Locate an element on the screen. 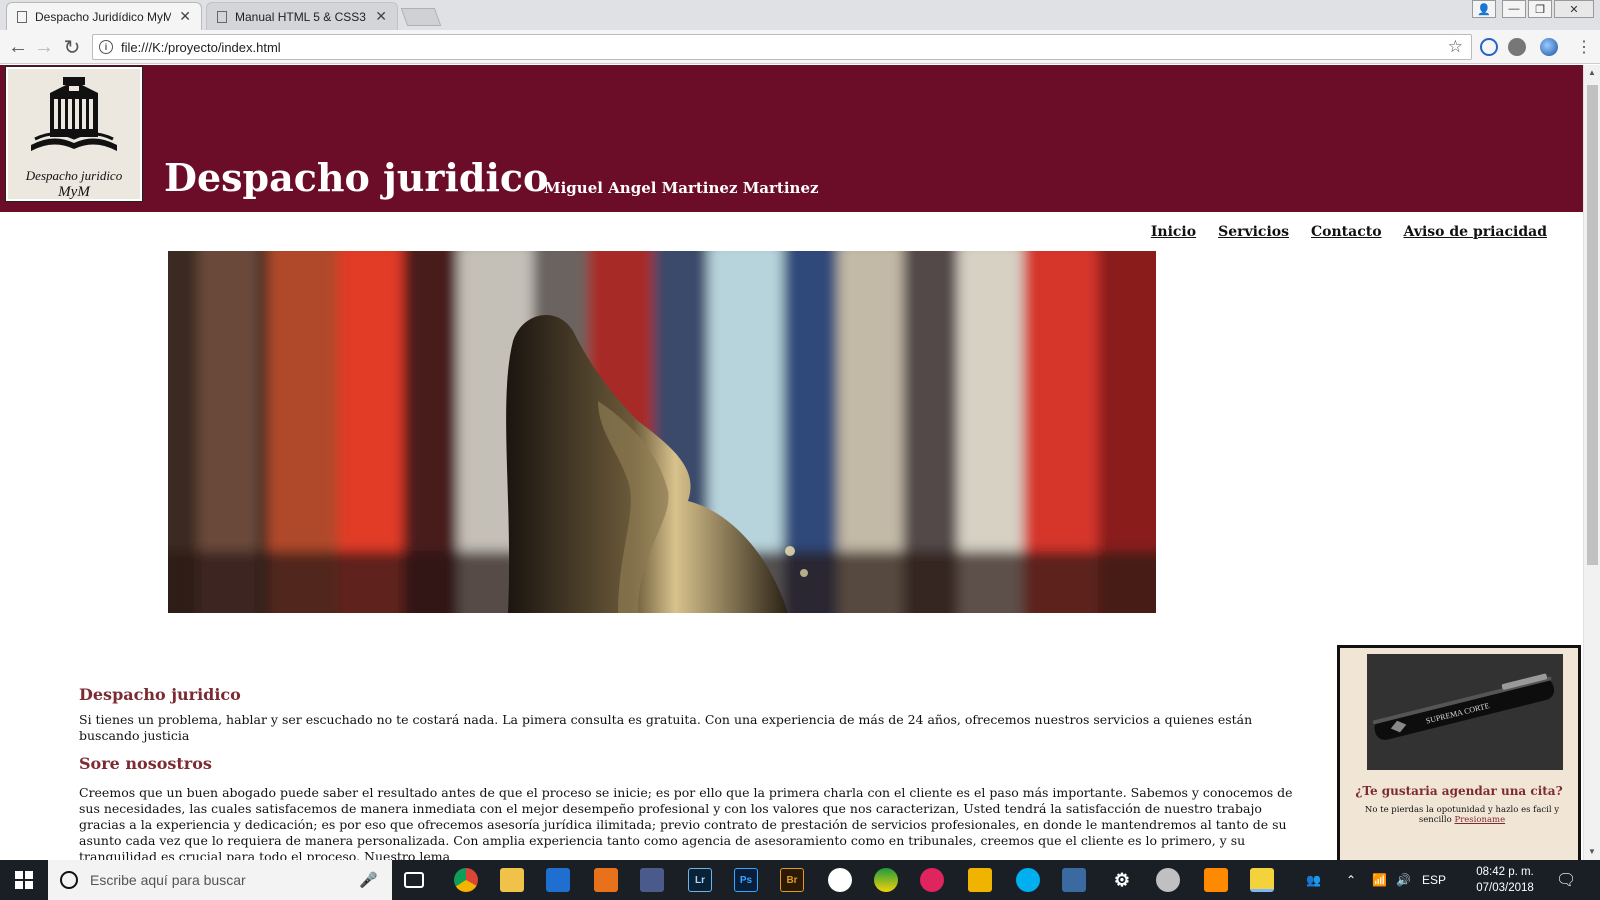 Image resolution: width=1600 pixels, height=900 pixels. minimize-button: — is located at coordinates (1514, 9).